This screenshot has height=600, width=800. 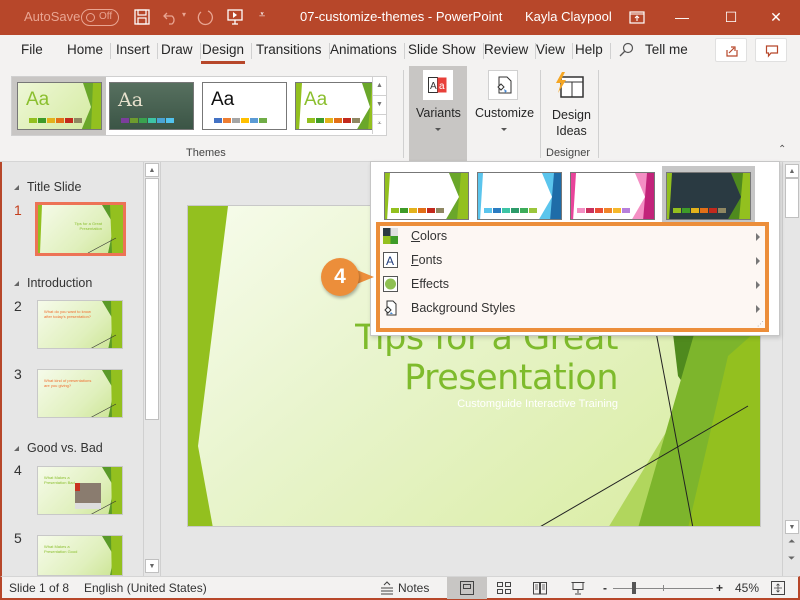 I want to click on group-separator, so click(x=403, y=114).